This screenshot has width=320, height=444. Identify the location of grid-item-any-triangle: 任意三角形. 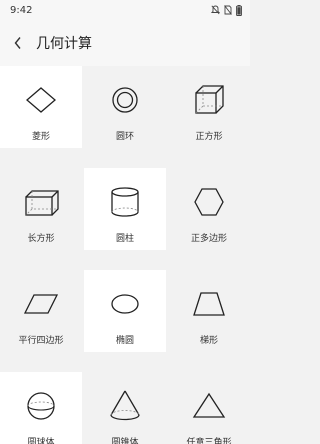
(209, 408).